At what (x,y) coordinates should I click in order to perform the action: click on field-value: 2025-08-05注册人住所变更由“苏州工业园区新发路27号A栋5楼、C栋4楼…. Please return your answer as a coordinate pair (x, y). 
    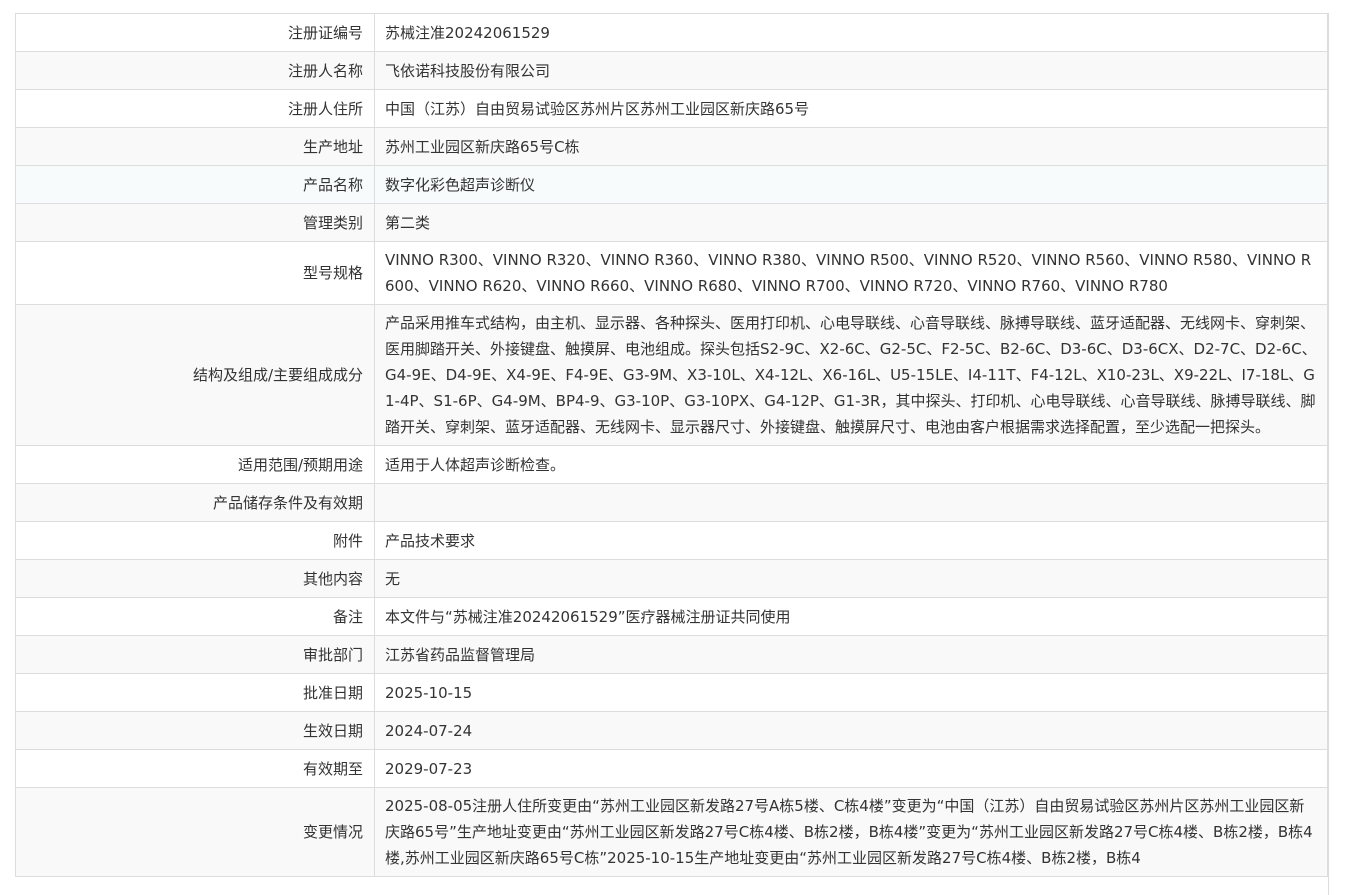
    Looking at the image, I should click on (851, 832).